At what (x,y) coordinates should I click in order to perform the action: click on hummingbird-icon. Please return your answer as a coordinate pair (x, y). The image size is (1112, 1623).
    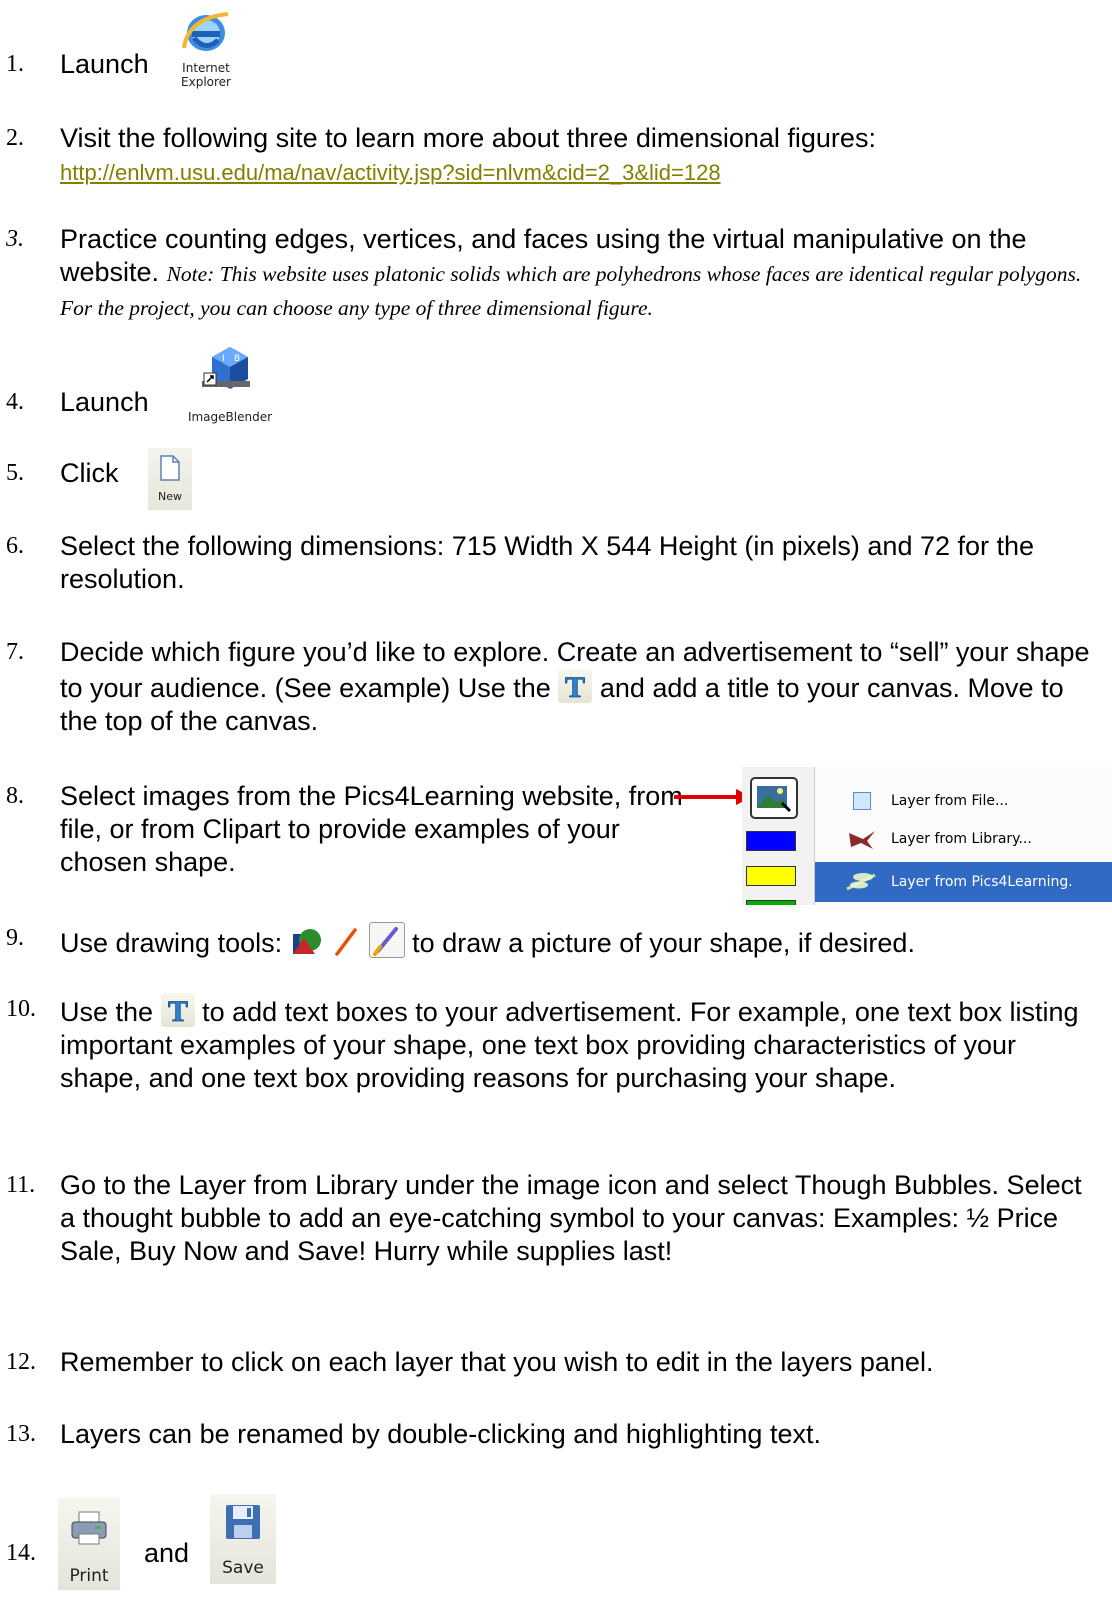
    Looking at the image, I should click on (862, 840).